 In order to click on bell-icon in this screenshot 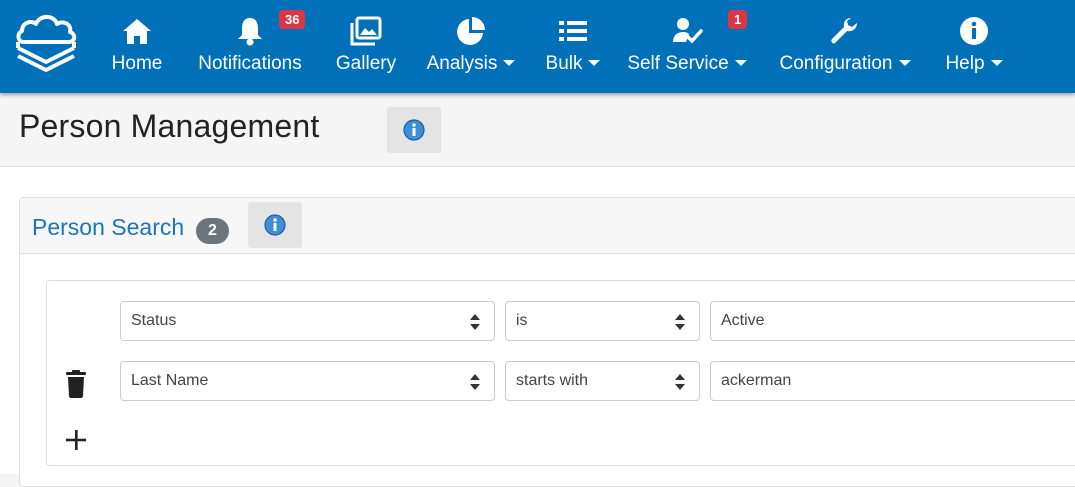, I will do `click(250, 32)`.